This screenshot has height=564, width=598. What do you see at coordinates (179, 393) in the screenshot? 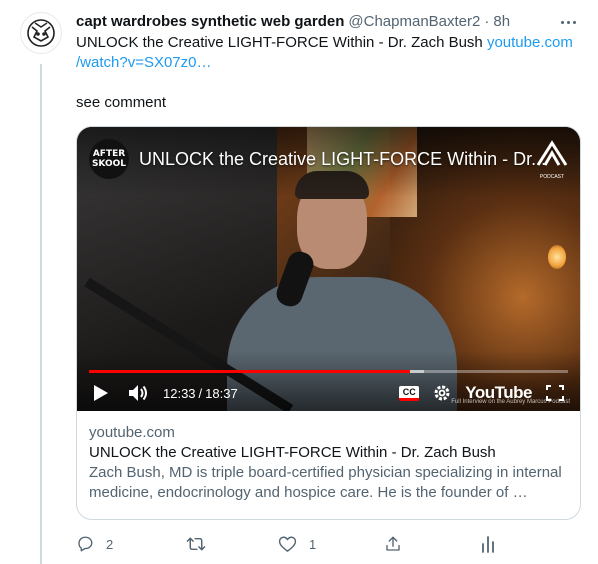
I see `current-time: 12:33` at bounding box center [179, 393].